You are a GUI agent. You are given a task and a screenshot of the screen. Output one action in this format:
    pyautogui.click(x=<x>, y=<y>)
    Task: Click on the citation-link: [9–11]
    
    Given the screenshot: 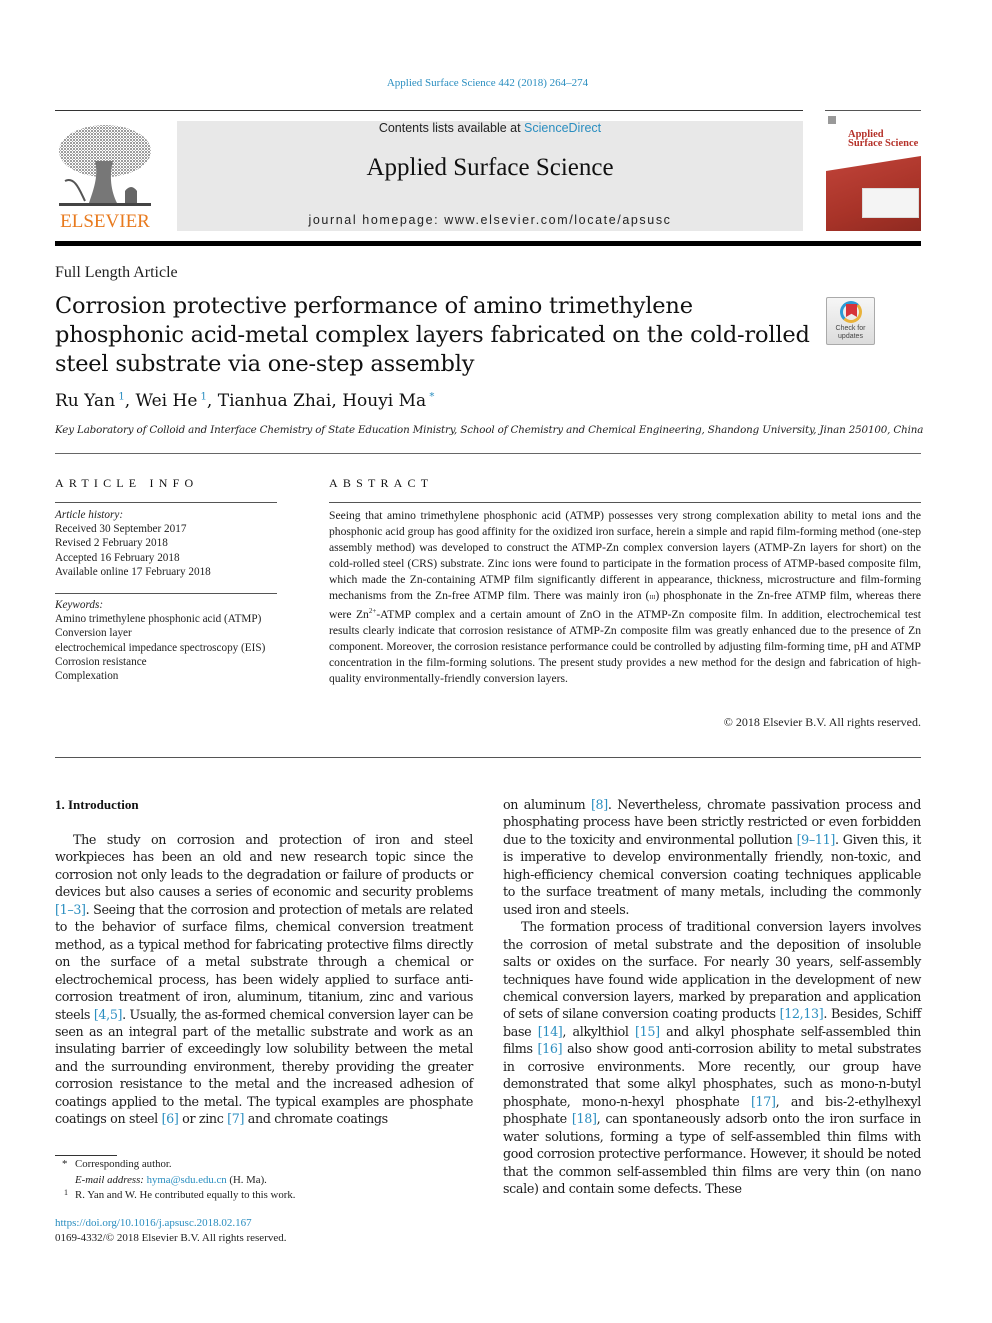 What is the action you would take?
    pyautogui.click(x=816, y=839)
    